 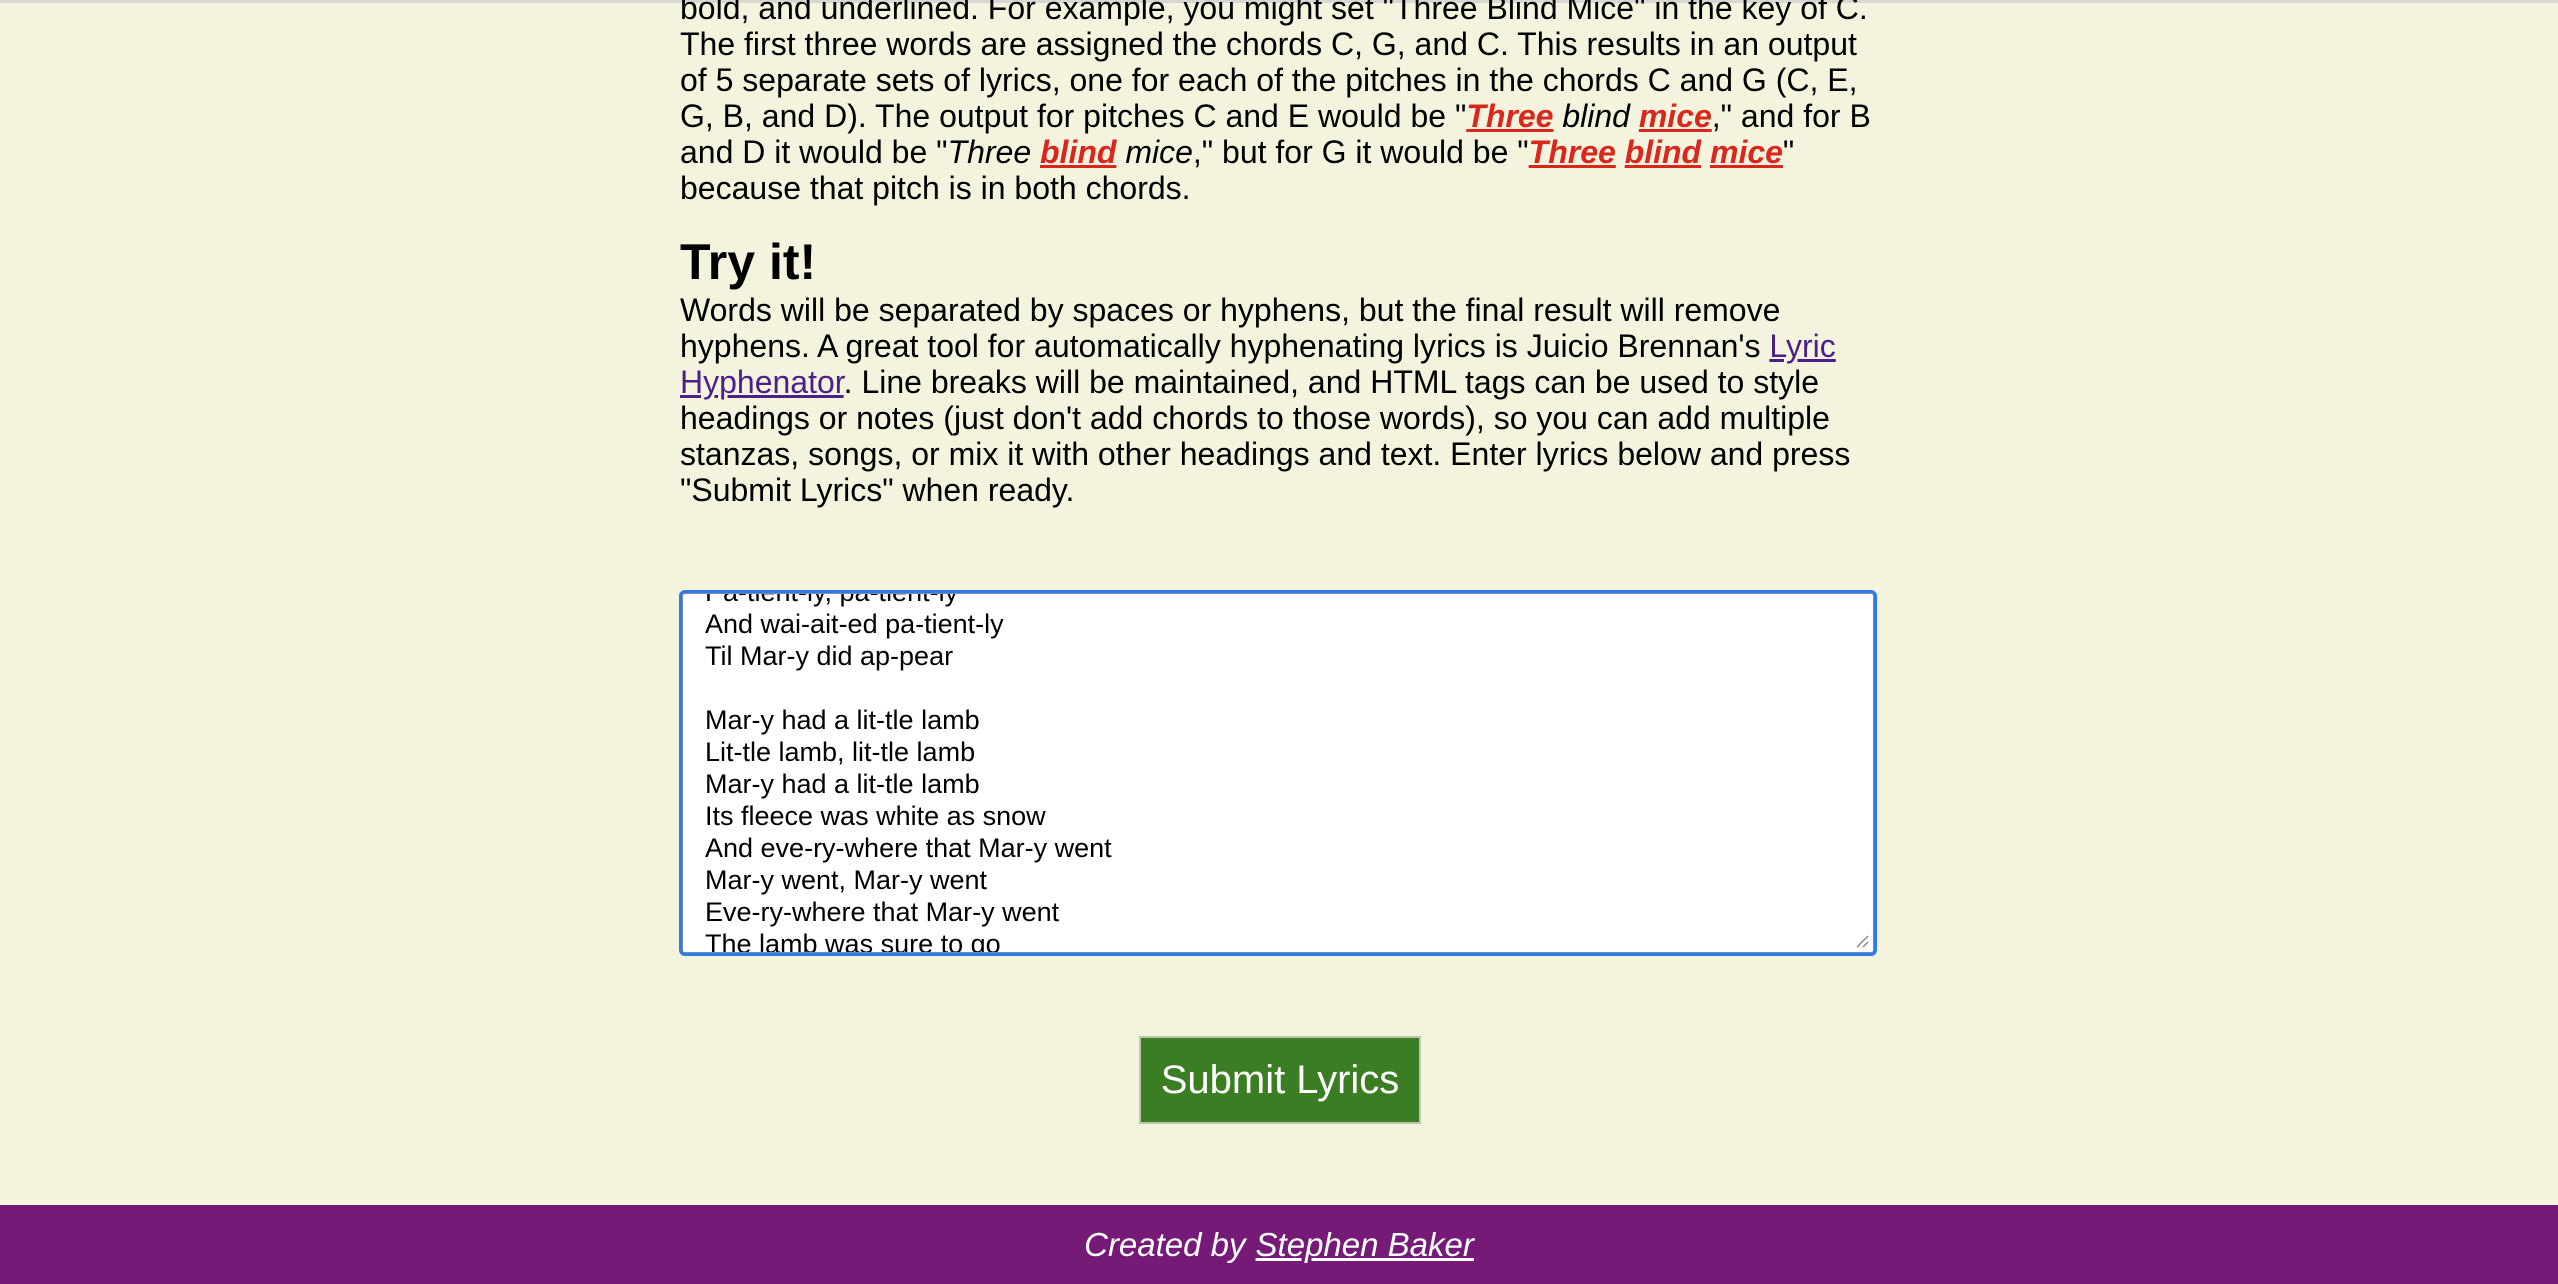 What do you see at coordinates (989, 152) in the screenshot?
I see `plain-word-three: Three` at bounding box center [989, 152].